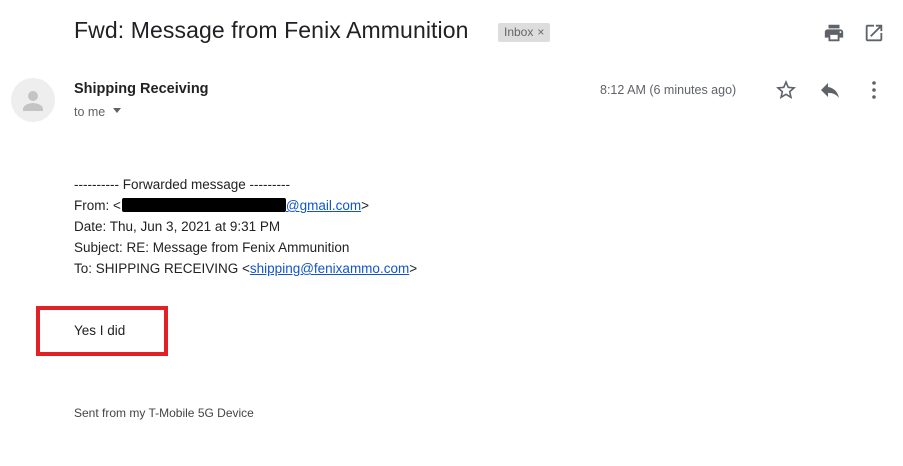 The image size is (903, 466). What do you see at coordinates (540, 32) in the screenshot?
I see `remove-label-icon: ×` at bounding box center [540, 32].